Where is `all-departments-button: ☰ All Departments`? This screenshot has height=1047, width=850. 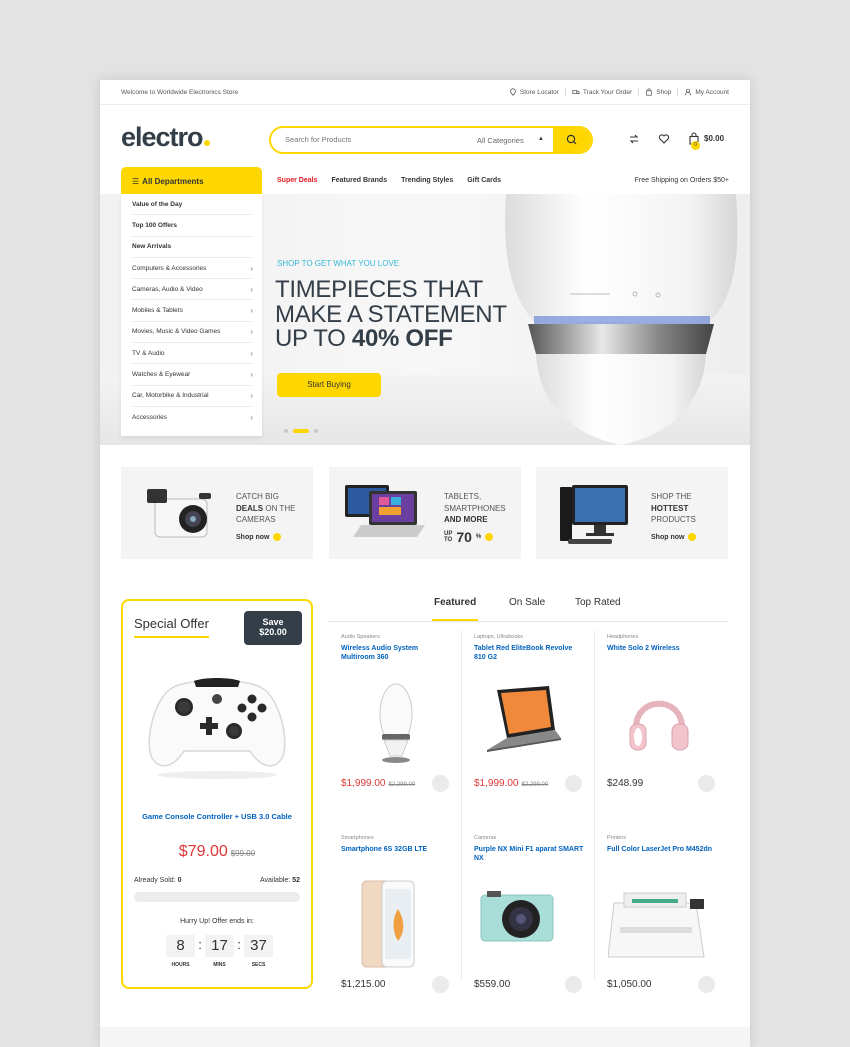 all-departments-button: ☰ All Departments is located at coordinates (191, 180).